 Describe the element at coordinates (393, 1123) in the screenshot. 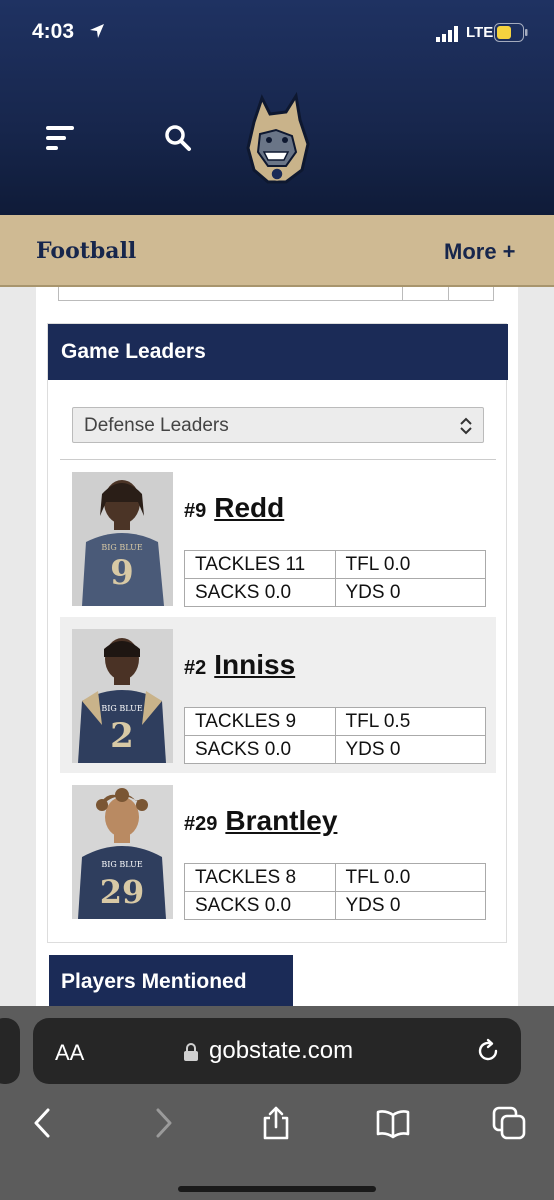

I see `bookmarks-icon` at that location.